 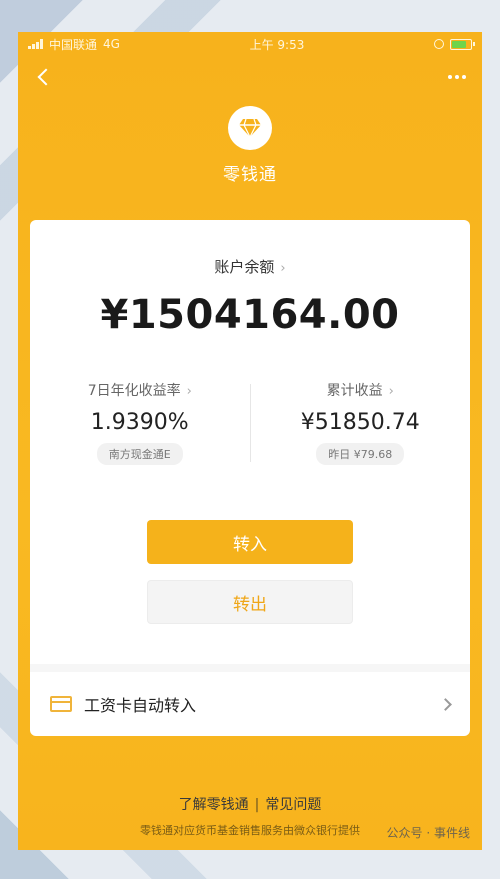 What do you see at coordinates (46, 77) in the screenshot?
I see `back-icon` at bounding box center [46, 77].